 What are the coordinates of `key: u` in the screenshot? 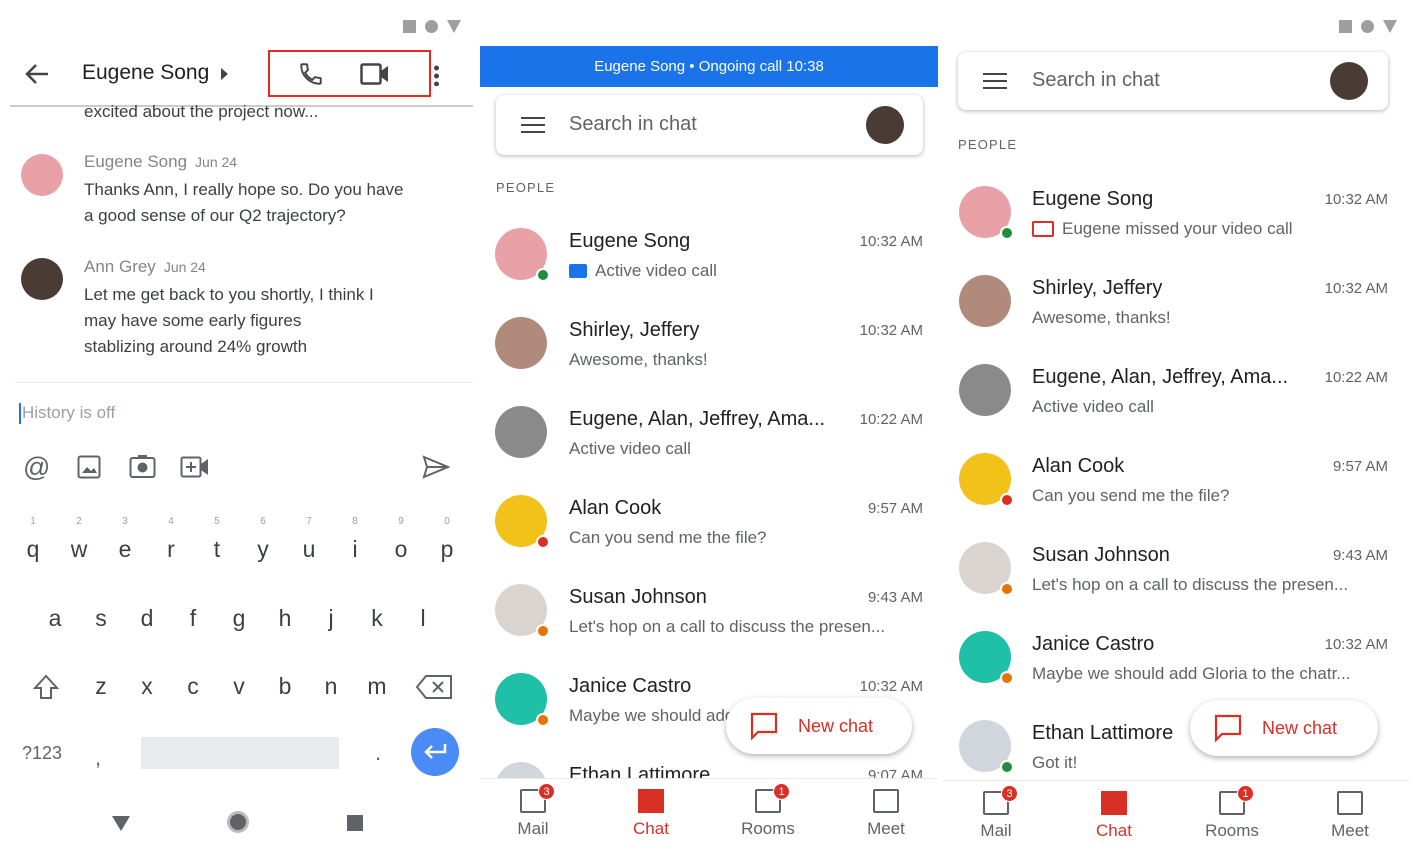 It's located at (309, 549).